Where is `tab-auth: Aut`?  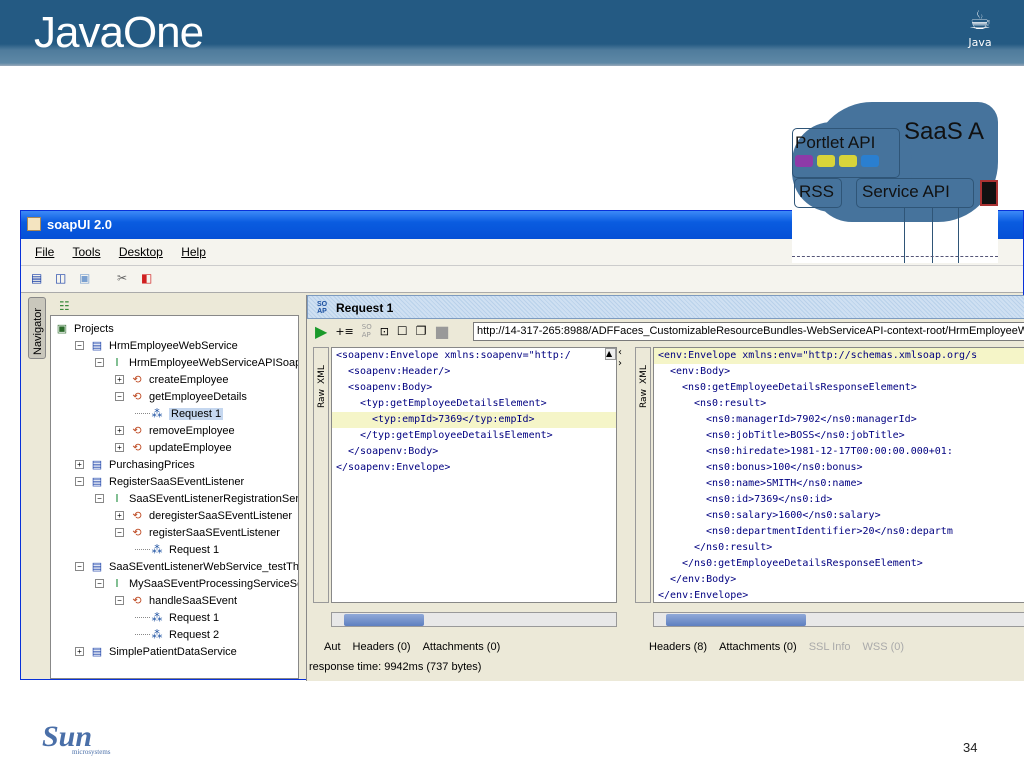 tab-auth: Aut is located at coordinates (332, 647).